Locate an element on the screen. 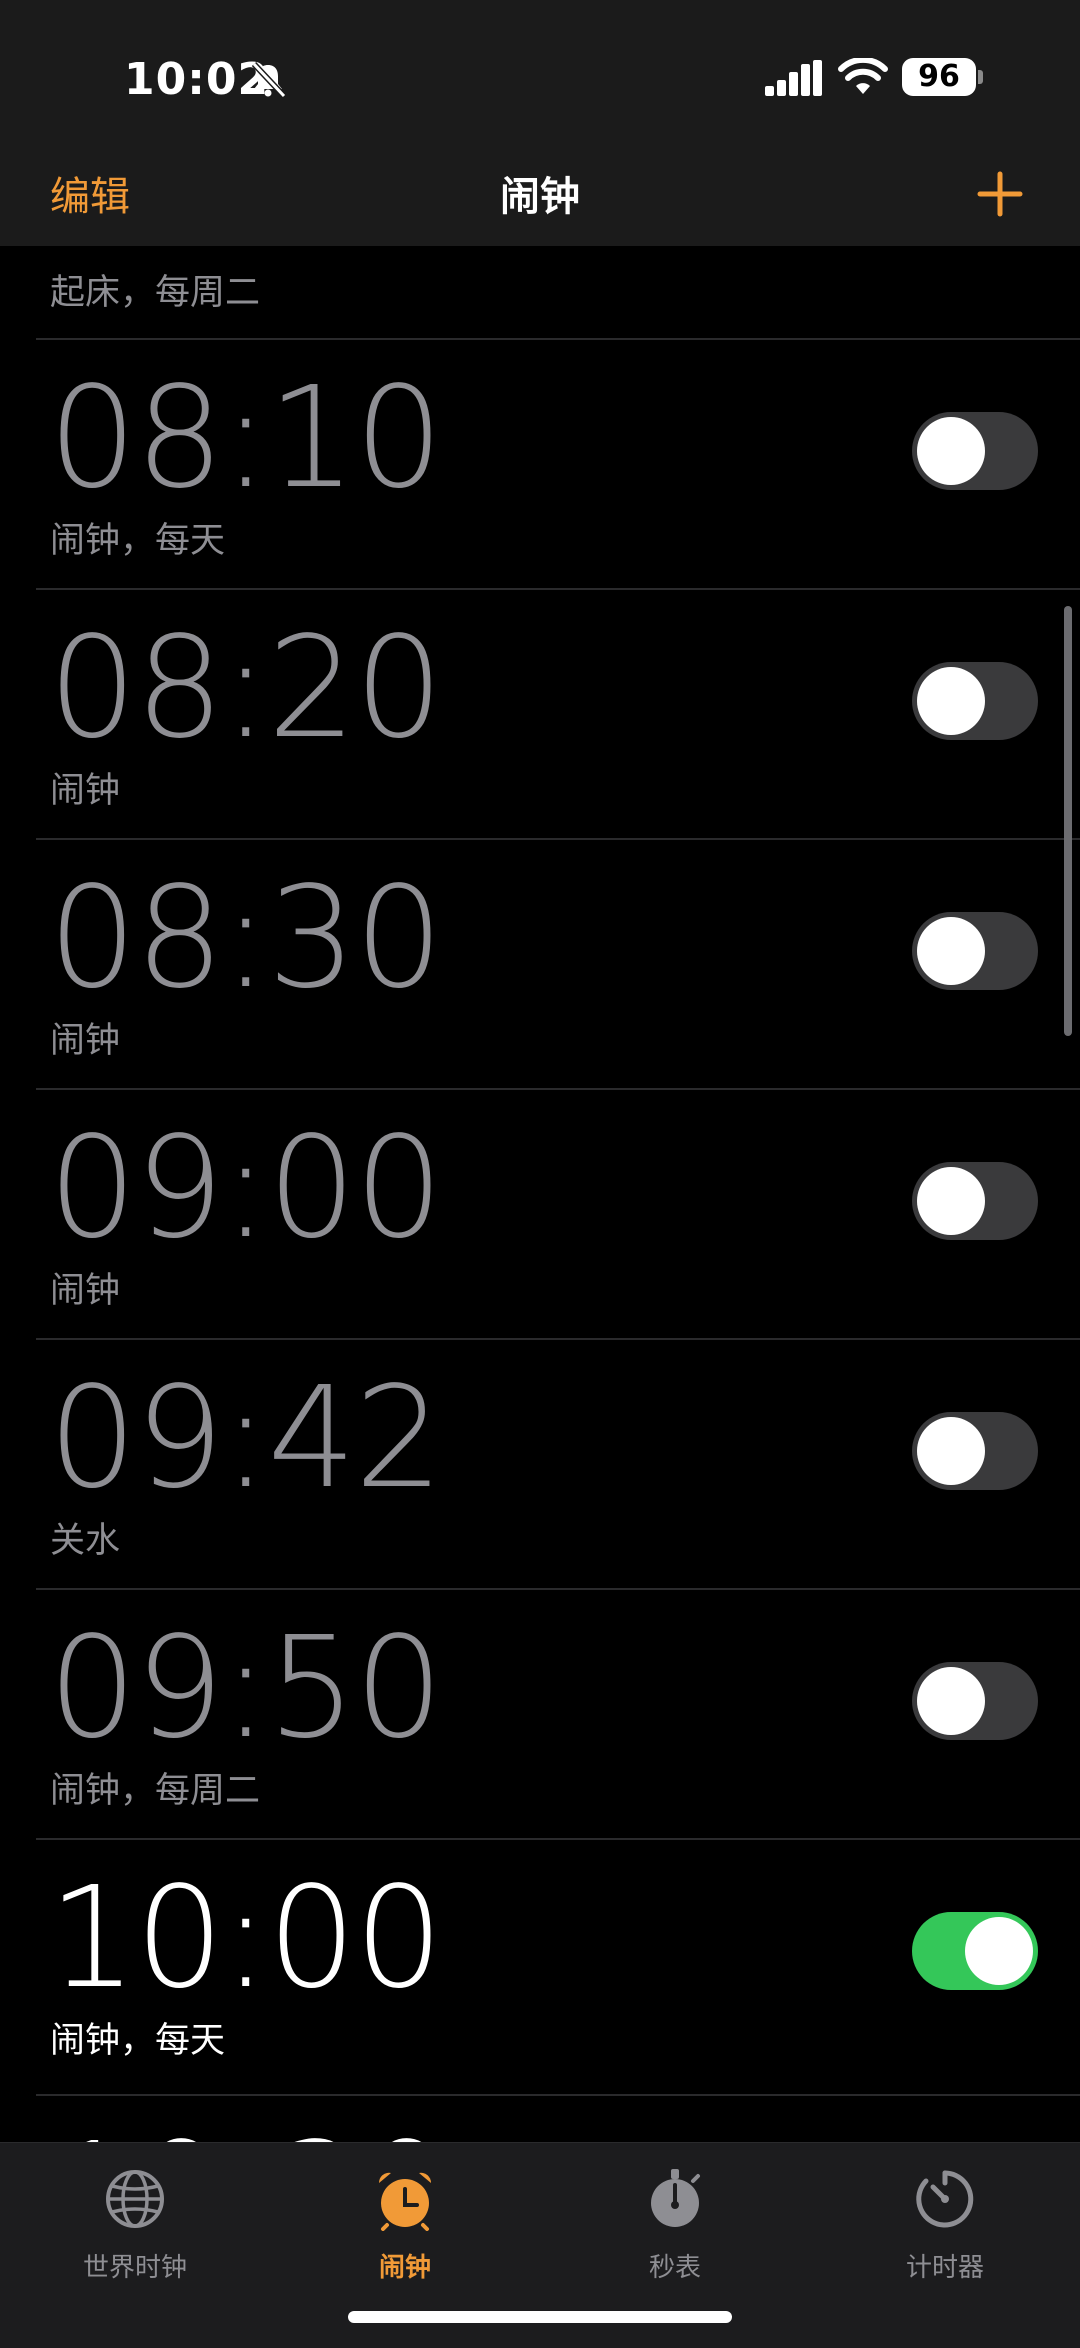  battery-icon: 96 is located at coordinates (939, 77).